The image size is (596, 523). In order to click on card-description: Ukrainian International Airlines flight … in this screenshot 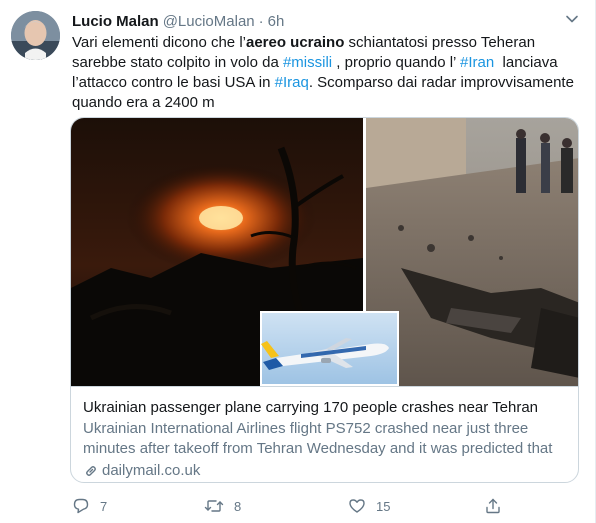, I will do `click(318, 438)`.